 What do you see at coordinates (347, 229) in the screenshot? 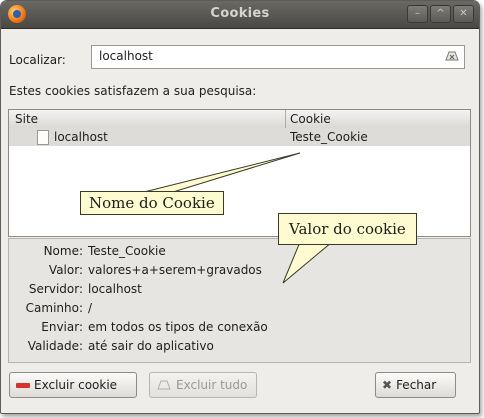
I see `callout-cookie-value: Valor do cookie` at bounding box center [347, 229].